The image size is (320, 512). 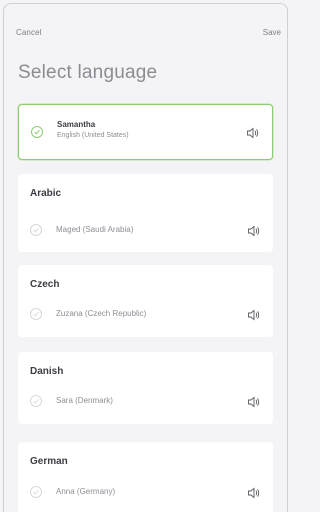 I want to click on selected-voice-subtitle: English (United States), so click(x=93, y=135).